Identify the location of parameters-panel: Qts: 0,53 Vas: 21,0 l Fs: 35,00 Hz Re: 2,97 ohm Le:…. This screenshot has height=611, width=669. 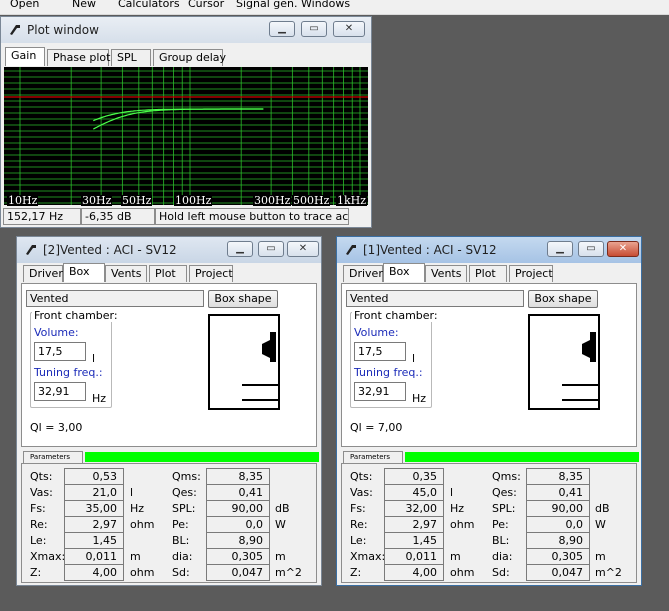
(169, 523).